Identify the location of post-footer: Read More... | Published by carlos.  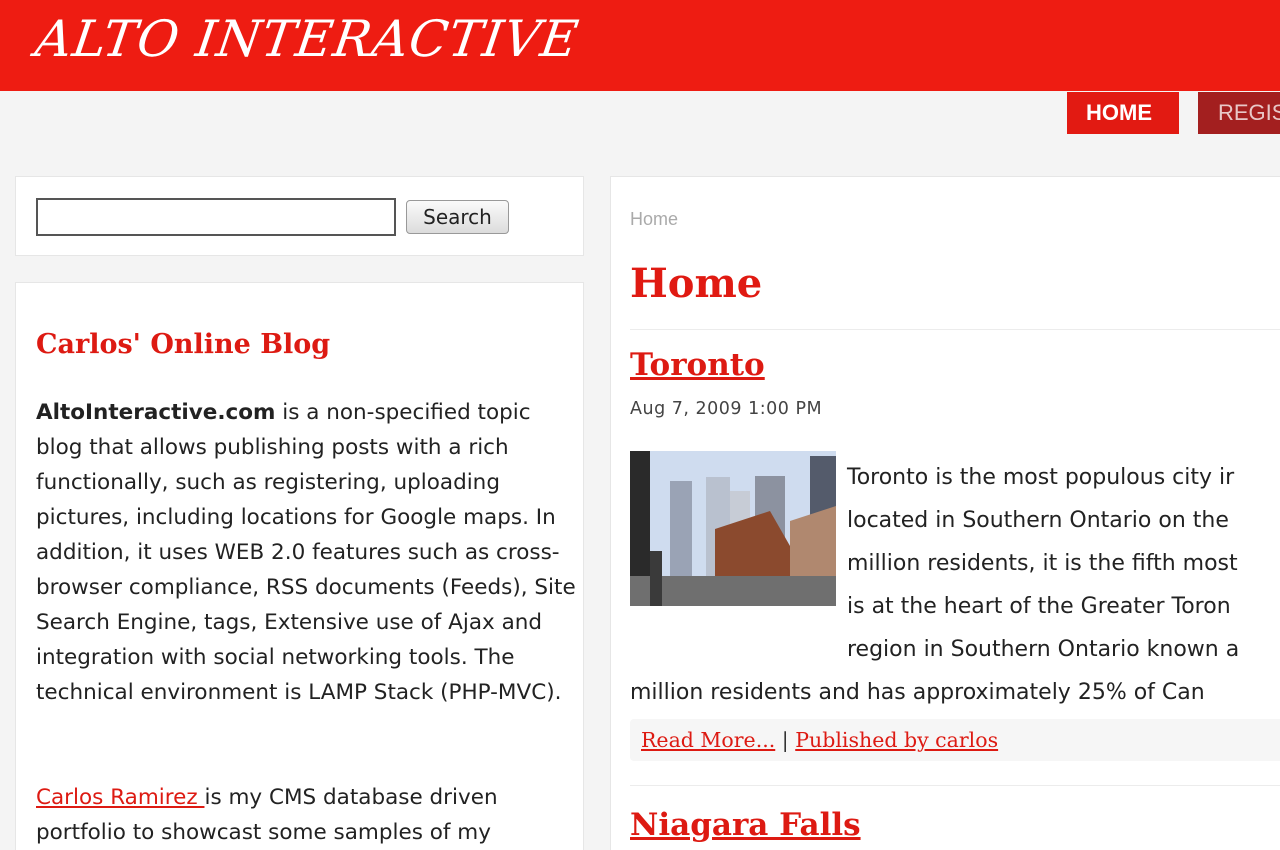
(955, 740).